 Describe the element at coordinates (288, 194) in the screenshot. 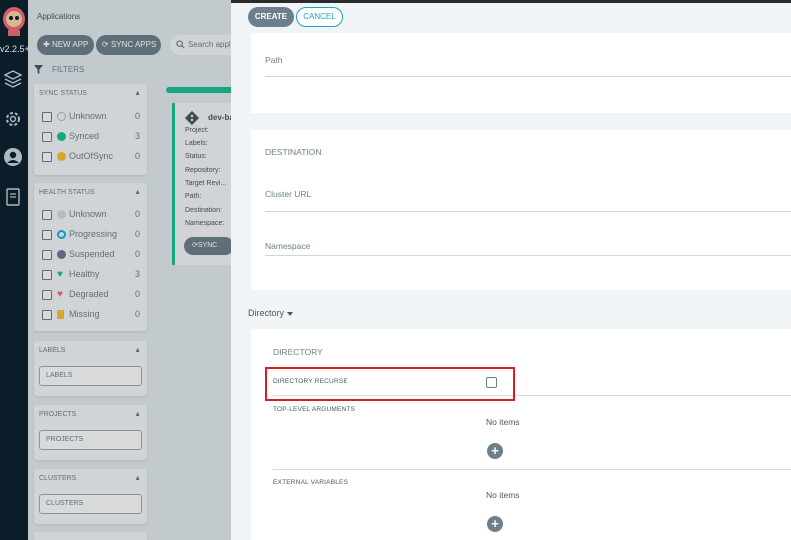

I see `cluster-url-label: Cluster URL` at that location.